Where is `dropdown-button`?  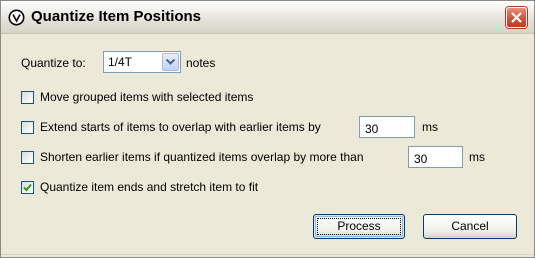
dropdown-button is located at coordinates (170, 62).